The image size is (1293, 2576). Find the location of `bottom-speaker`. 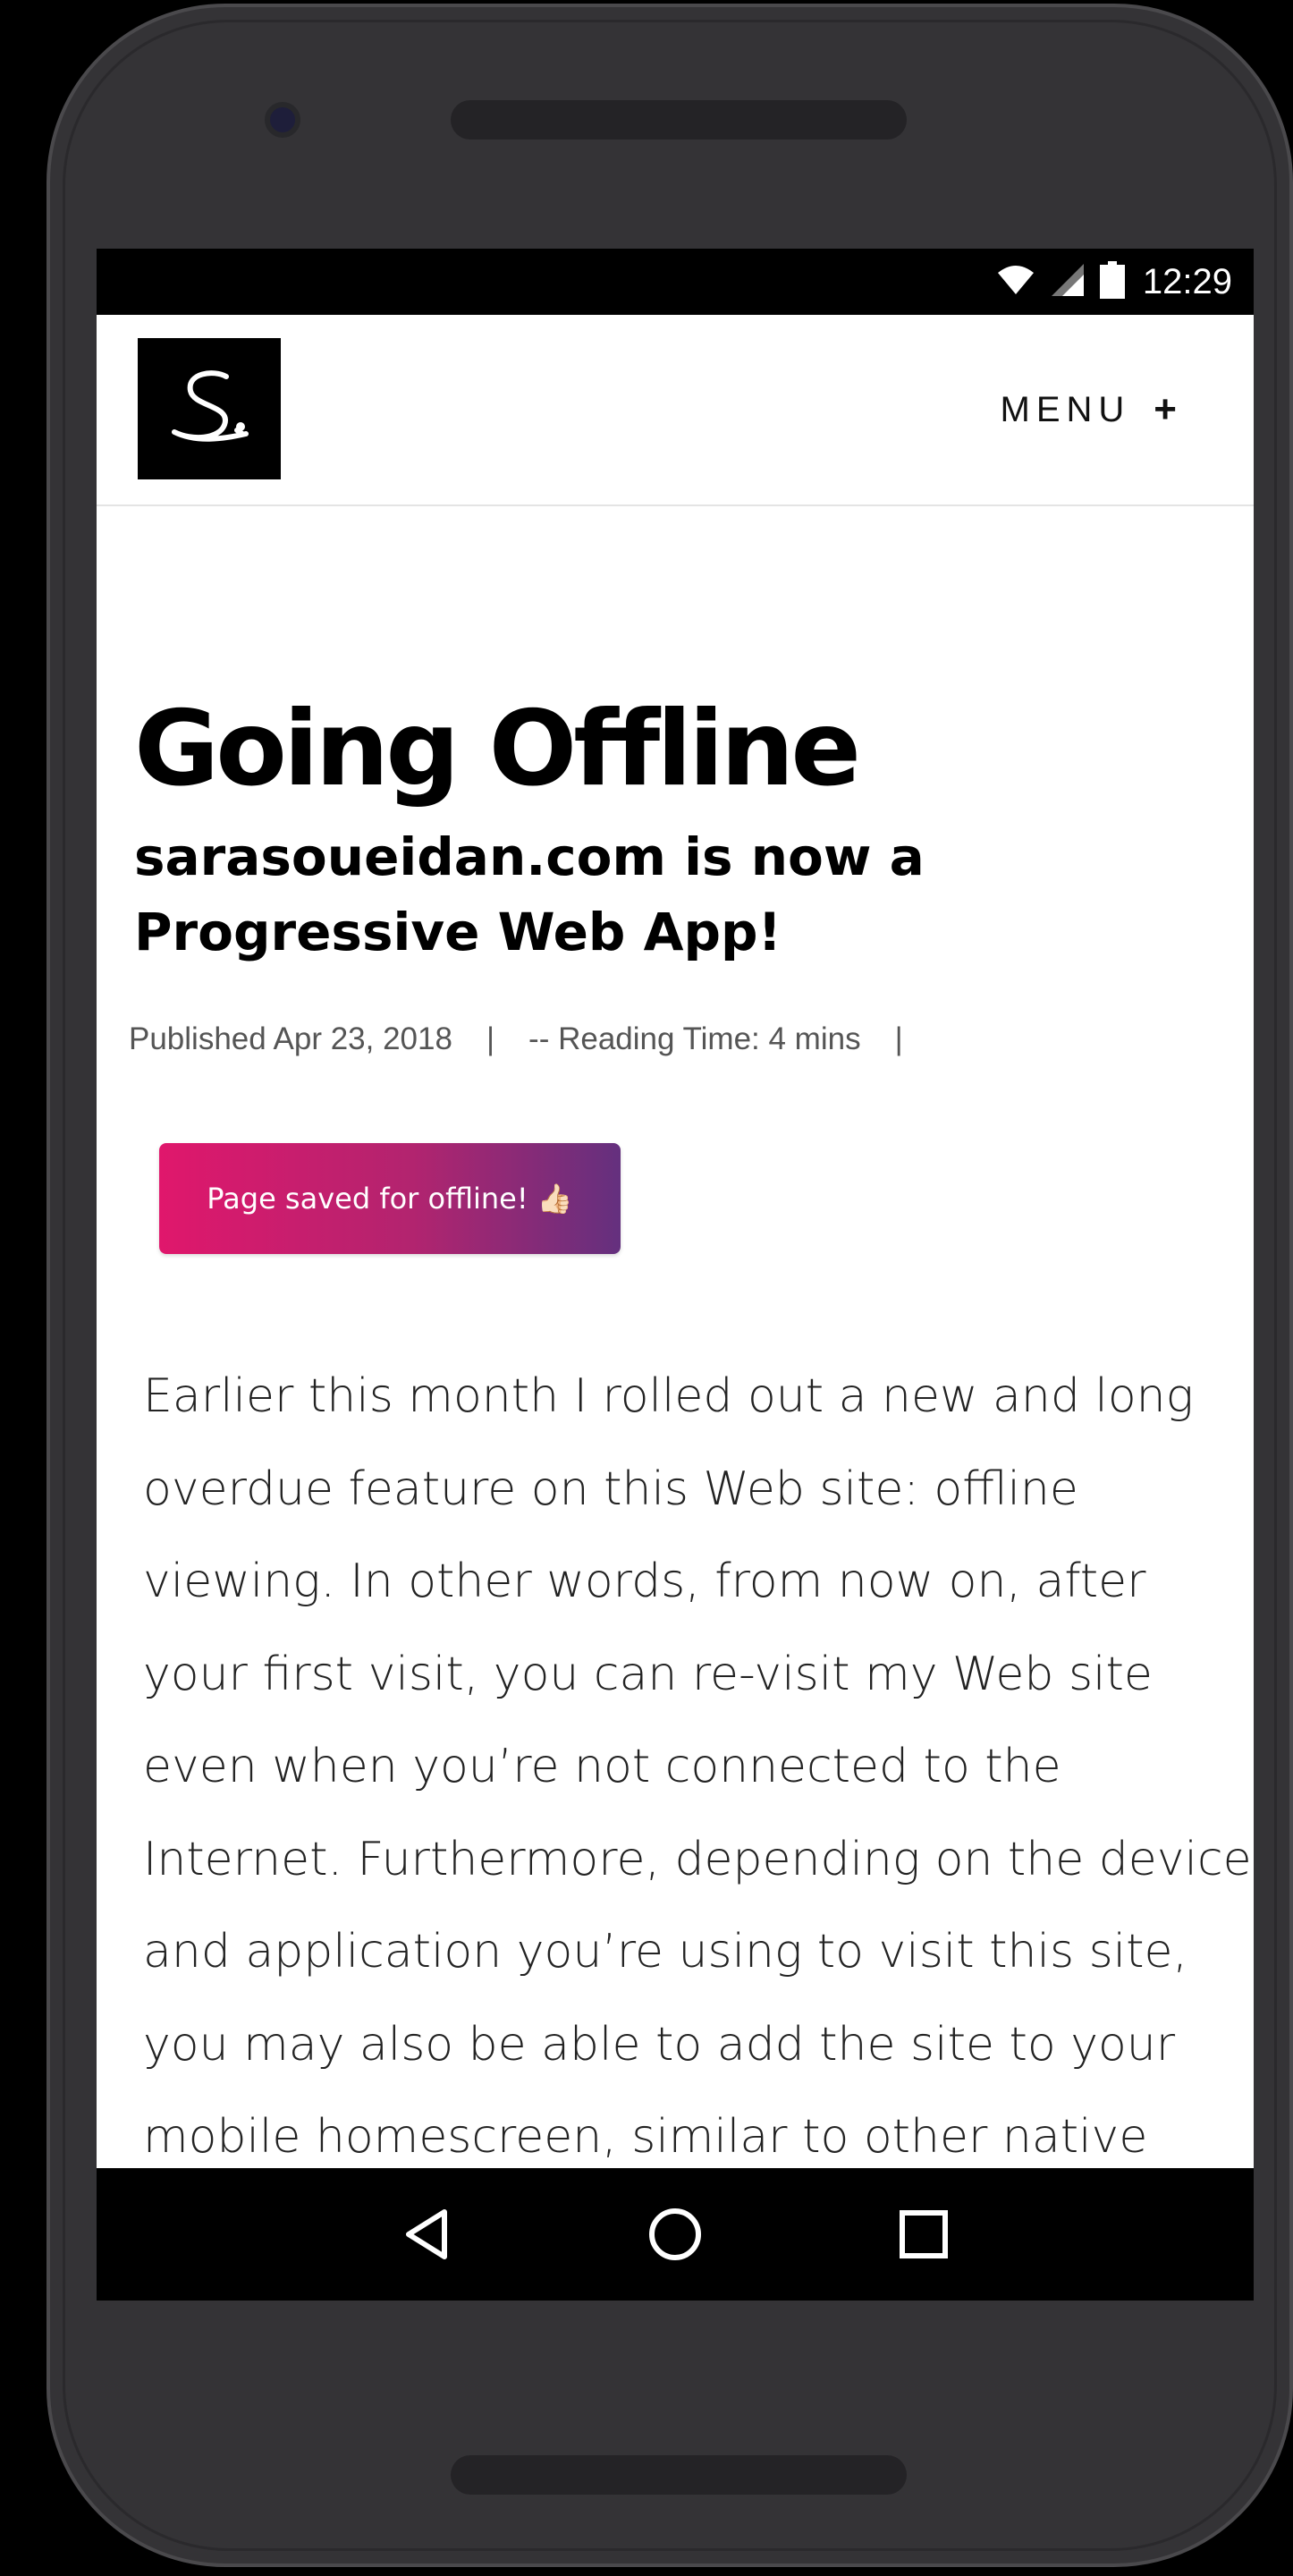

bottom-speaker is located at coordinates (679, 2475).